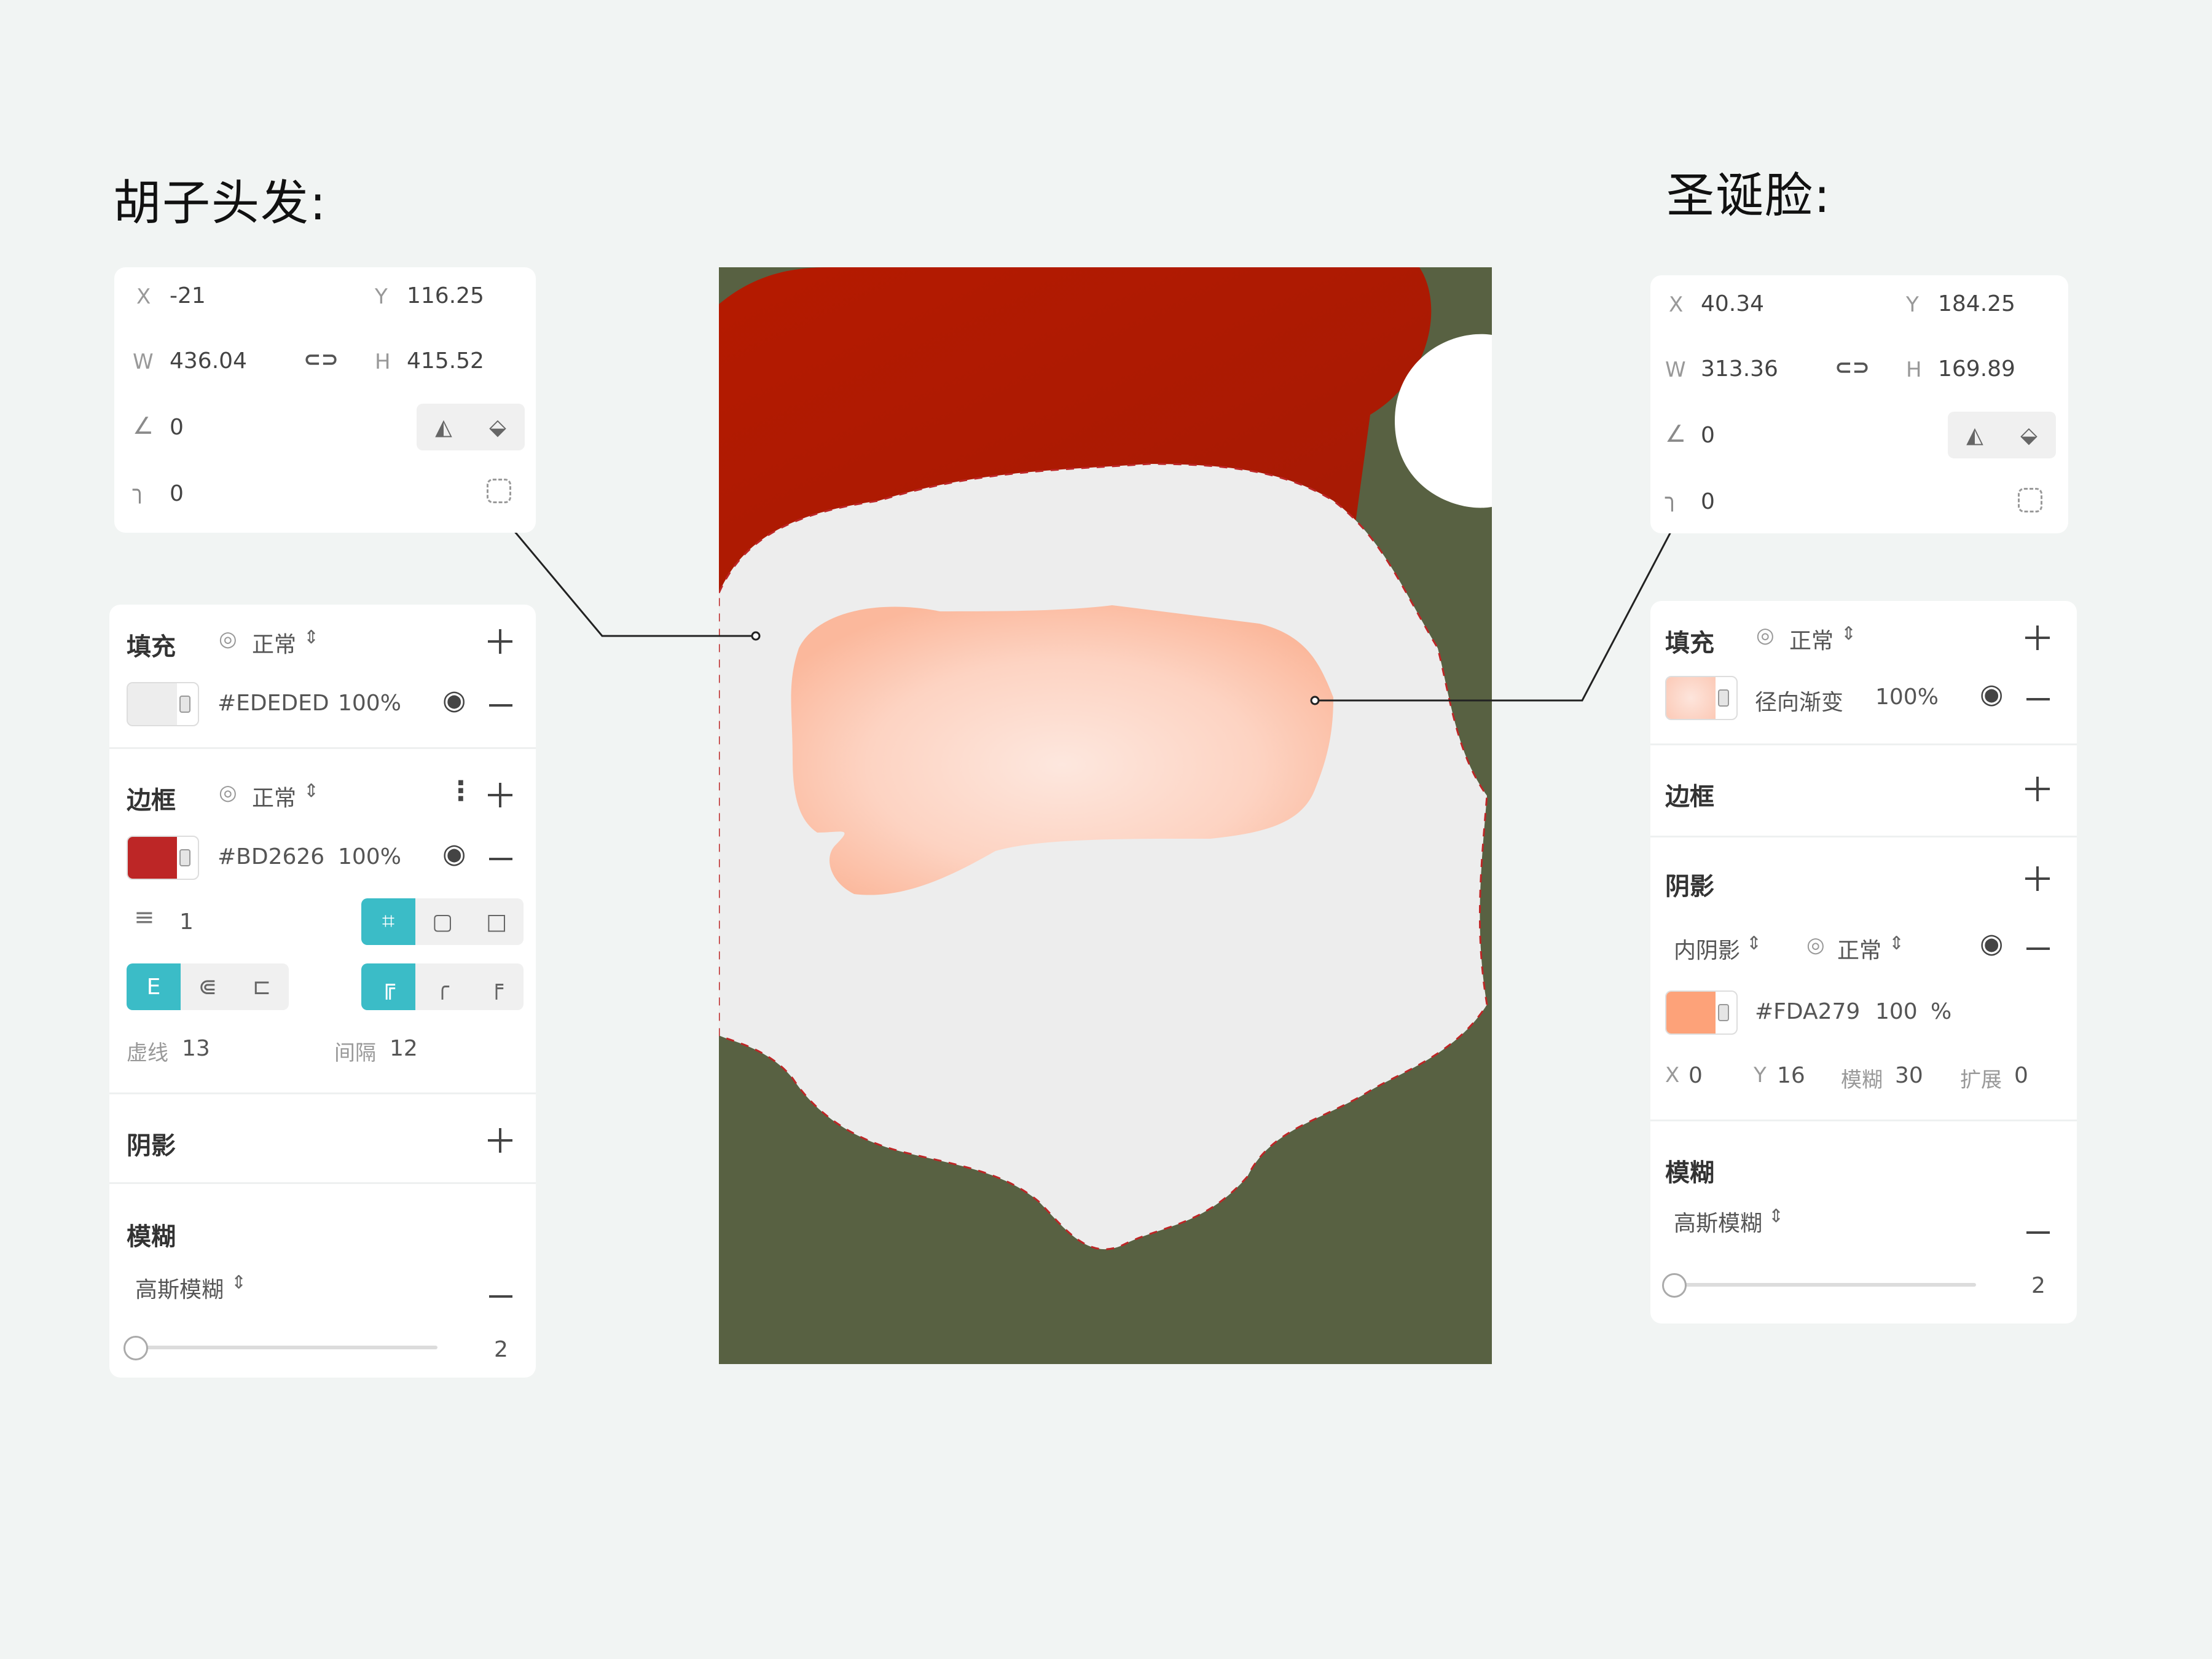 This screenshot has width=2212, height=1659. What do you see at coordinates (1914, 370) in the screenshot?
I see `h-label: H` at bounding box center [1914, 370].